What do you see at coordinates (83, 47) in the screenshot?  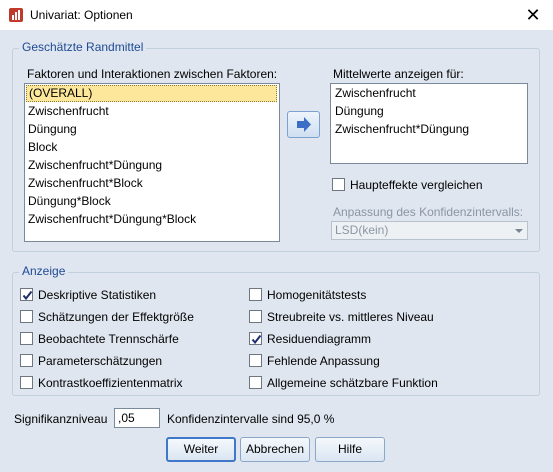 I see `estimated-means-group-label: Geschätzte Randmittel` at bounding box center [83, 47].